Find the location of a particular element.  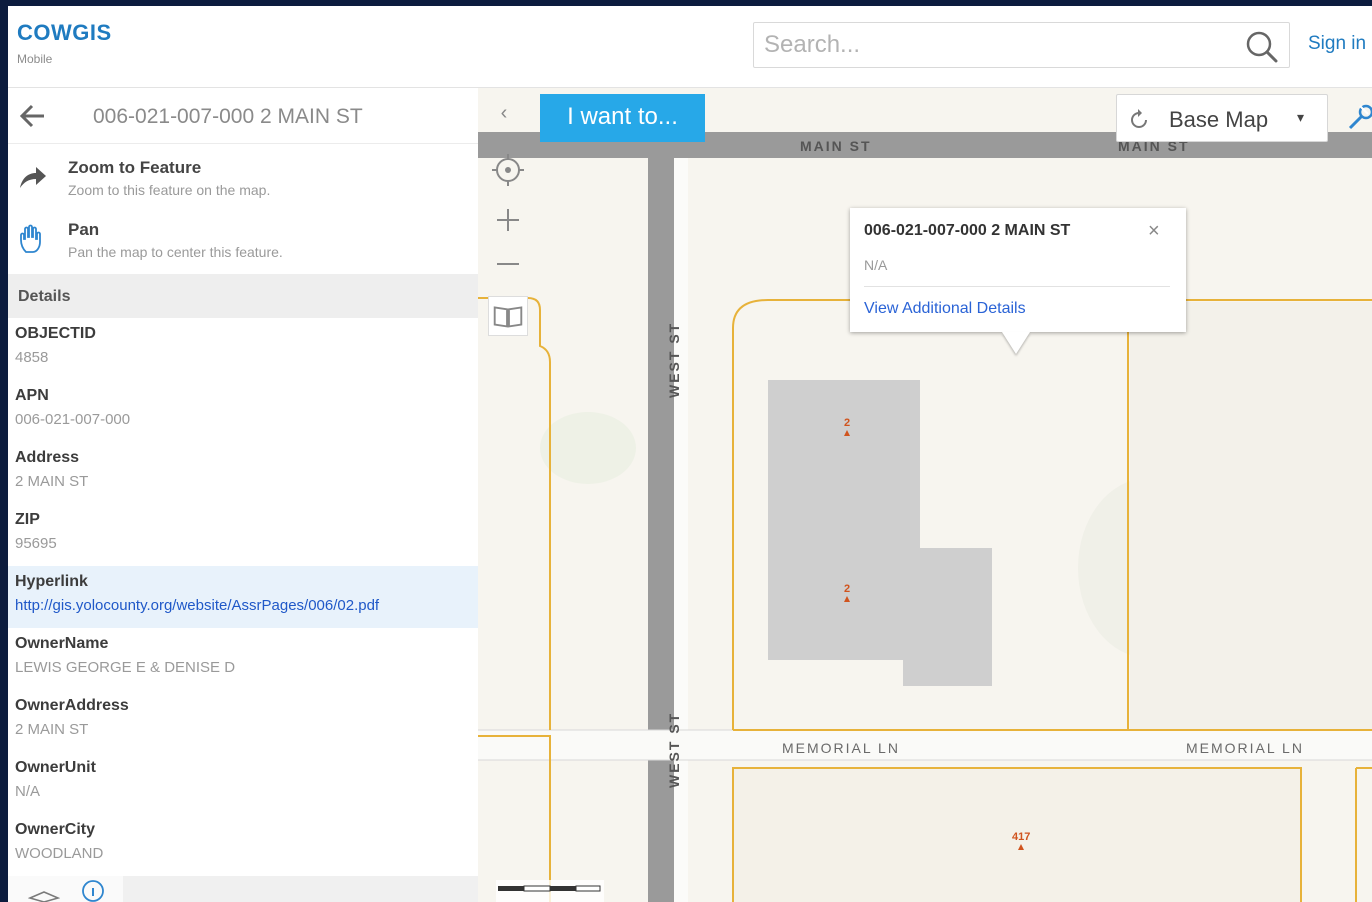

search-icon is located at coordinates (1262, 47).